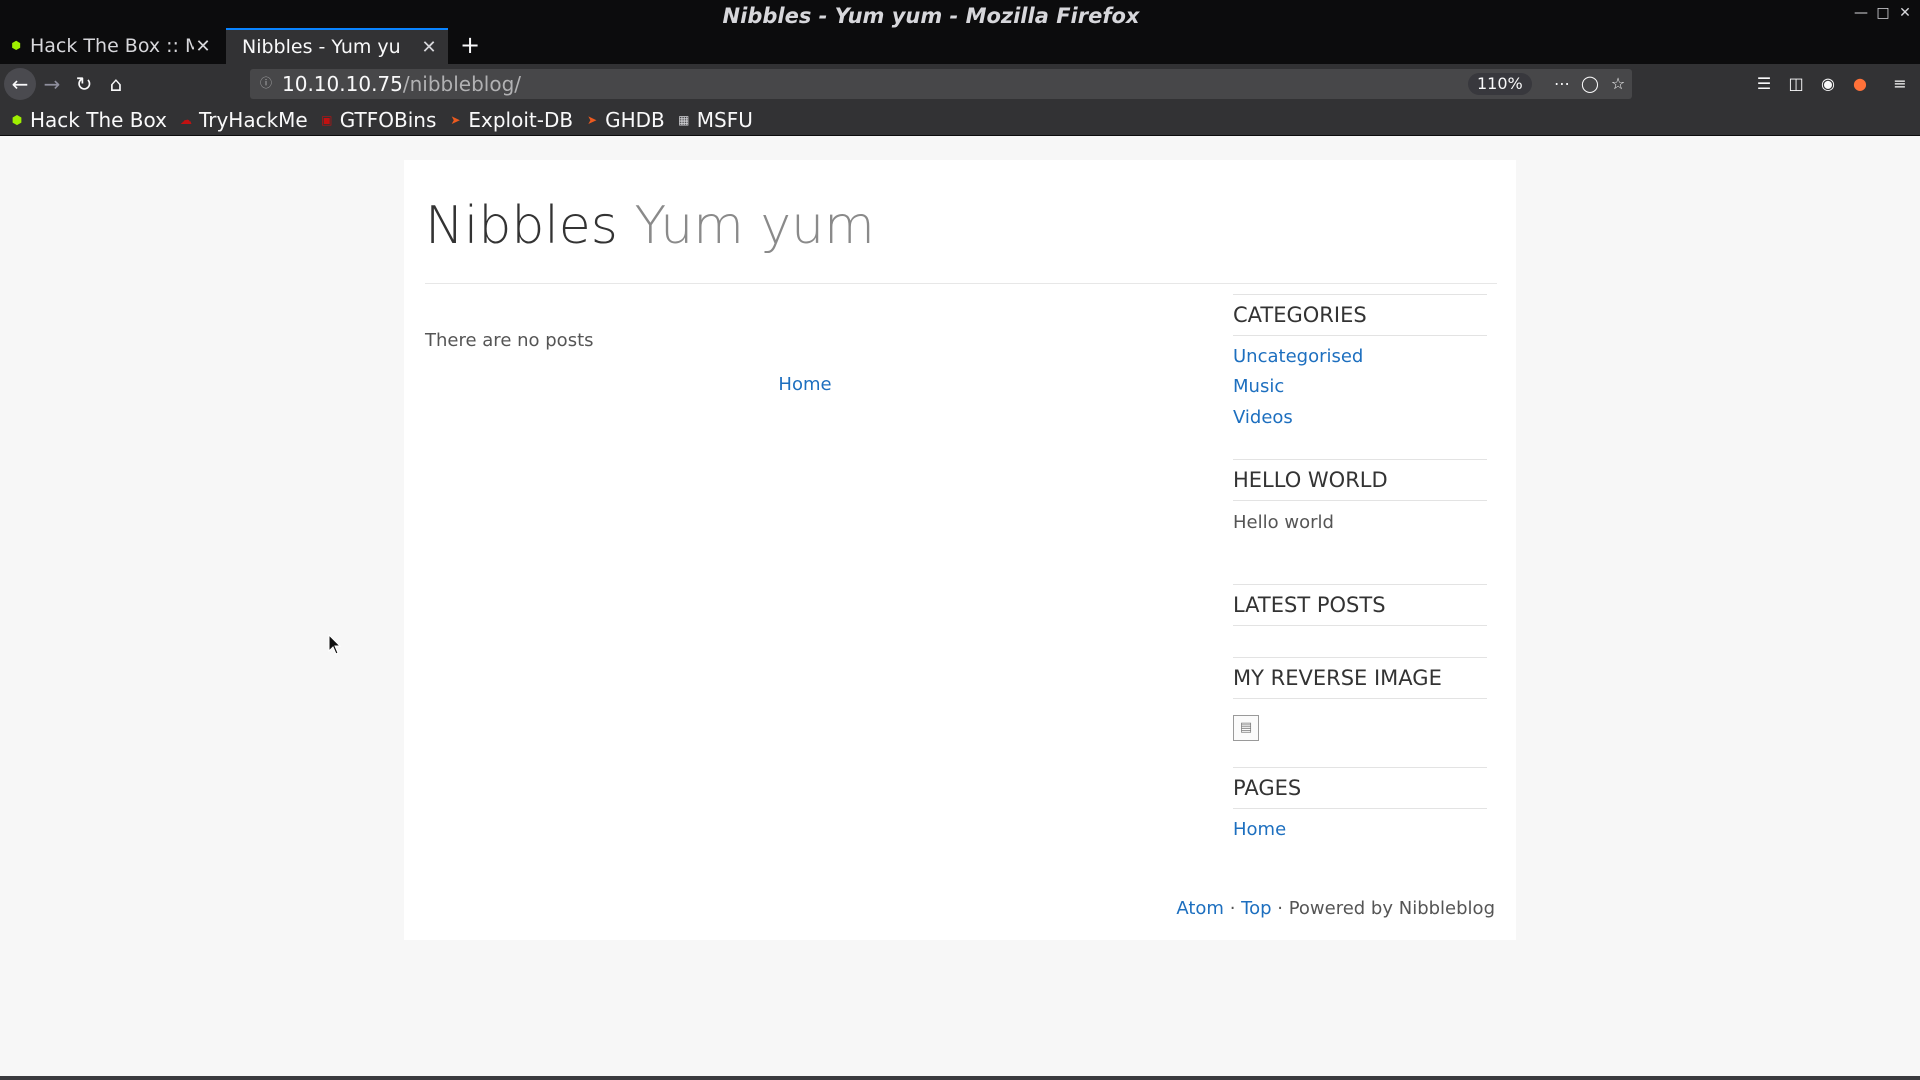 The height and width of the screenshot is (1080, 1920). I want to click on tab-nibbles: Nibbles - Yum yu ✕, so click(337, 46).